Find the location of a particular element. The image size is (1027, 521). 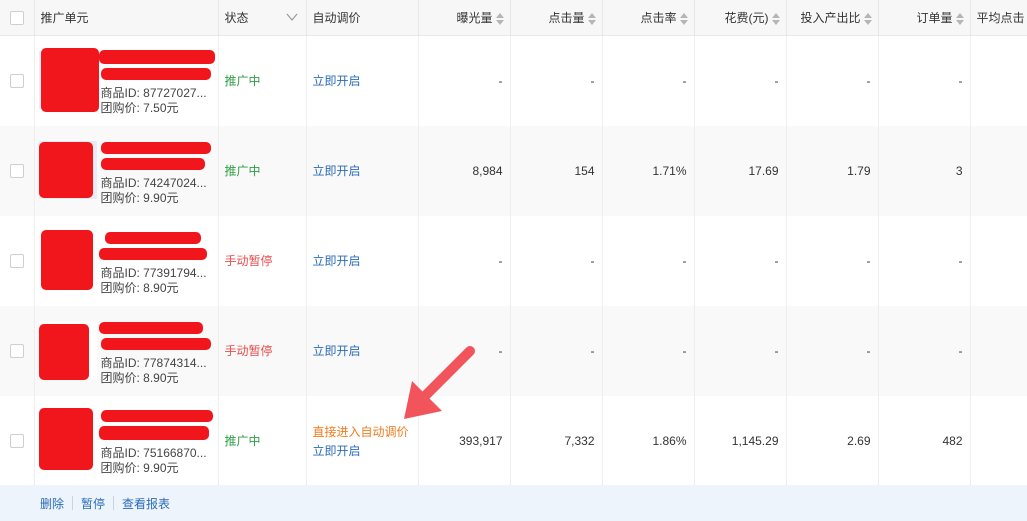

clicks-cell: - is located at coordinates (556, 350).